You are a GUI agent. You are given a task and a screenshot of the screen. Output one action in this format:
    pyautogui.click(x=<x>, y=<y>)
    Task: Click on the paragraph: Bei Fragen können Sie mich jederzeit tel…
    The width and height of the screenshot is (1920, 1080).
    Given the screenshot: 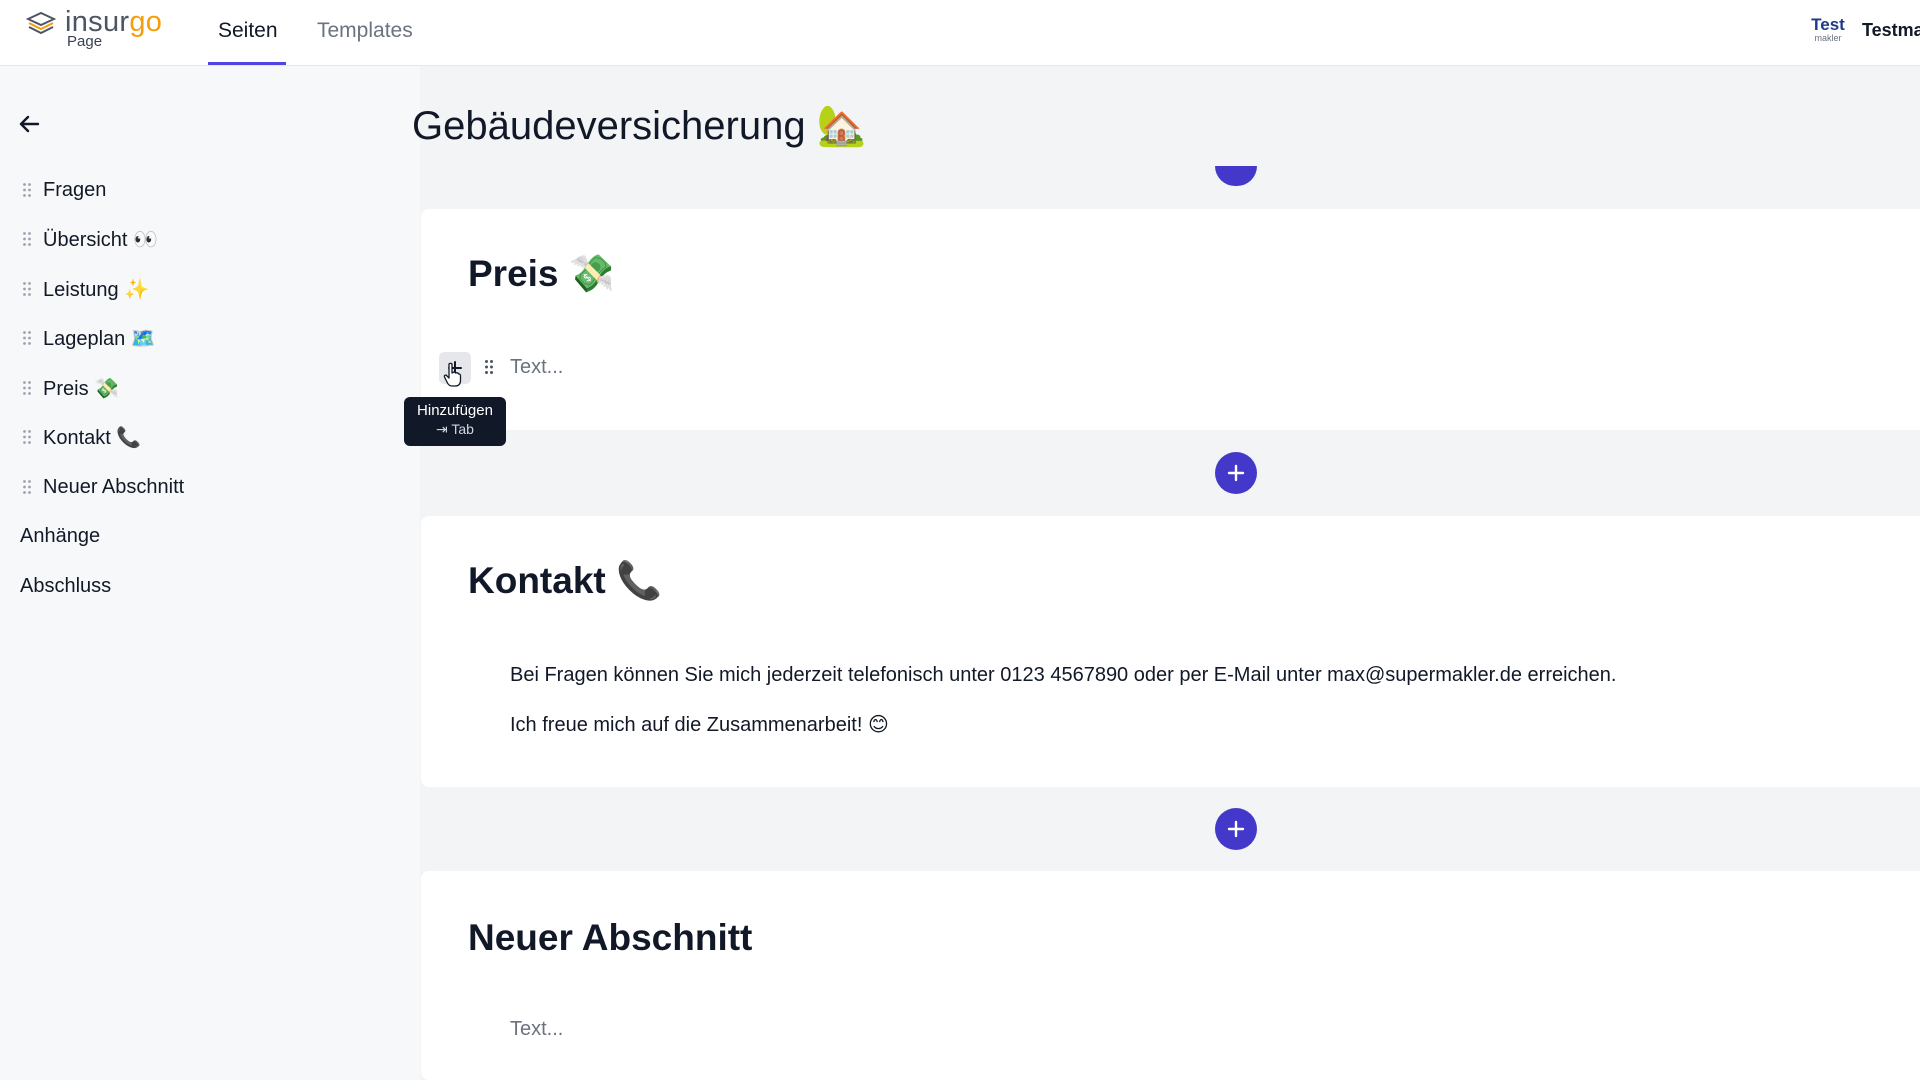 What is the action you would take?
    pyautogui.click(x=1063, y=675)
    